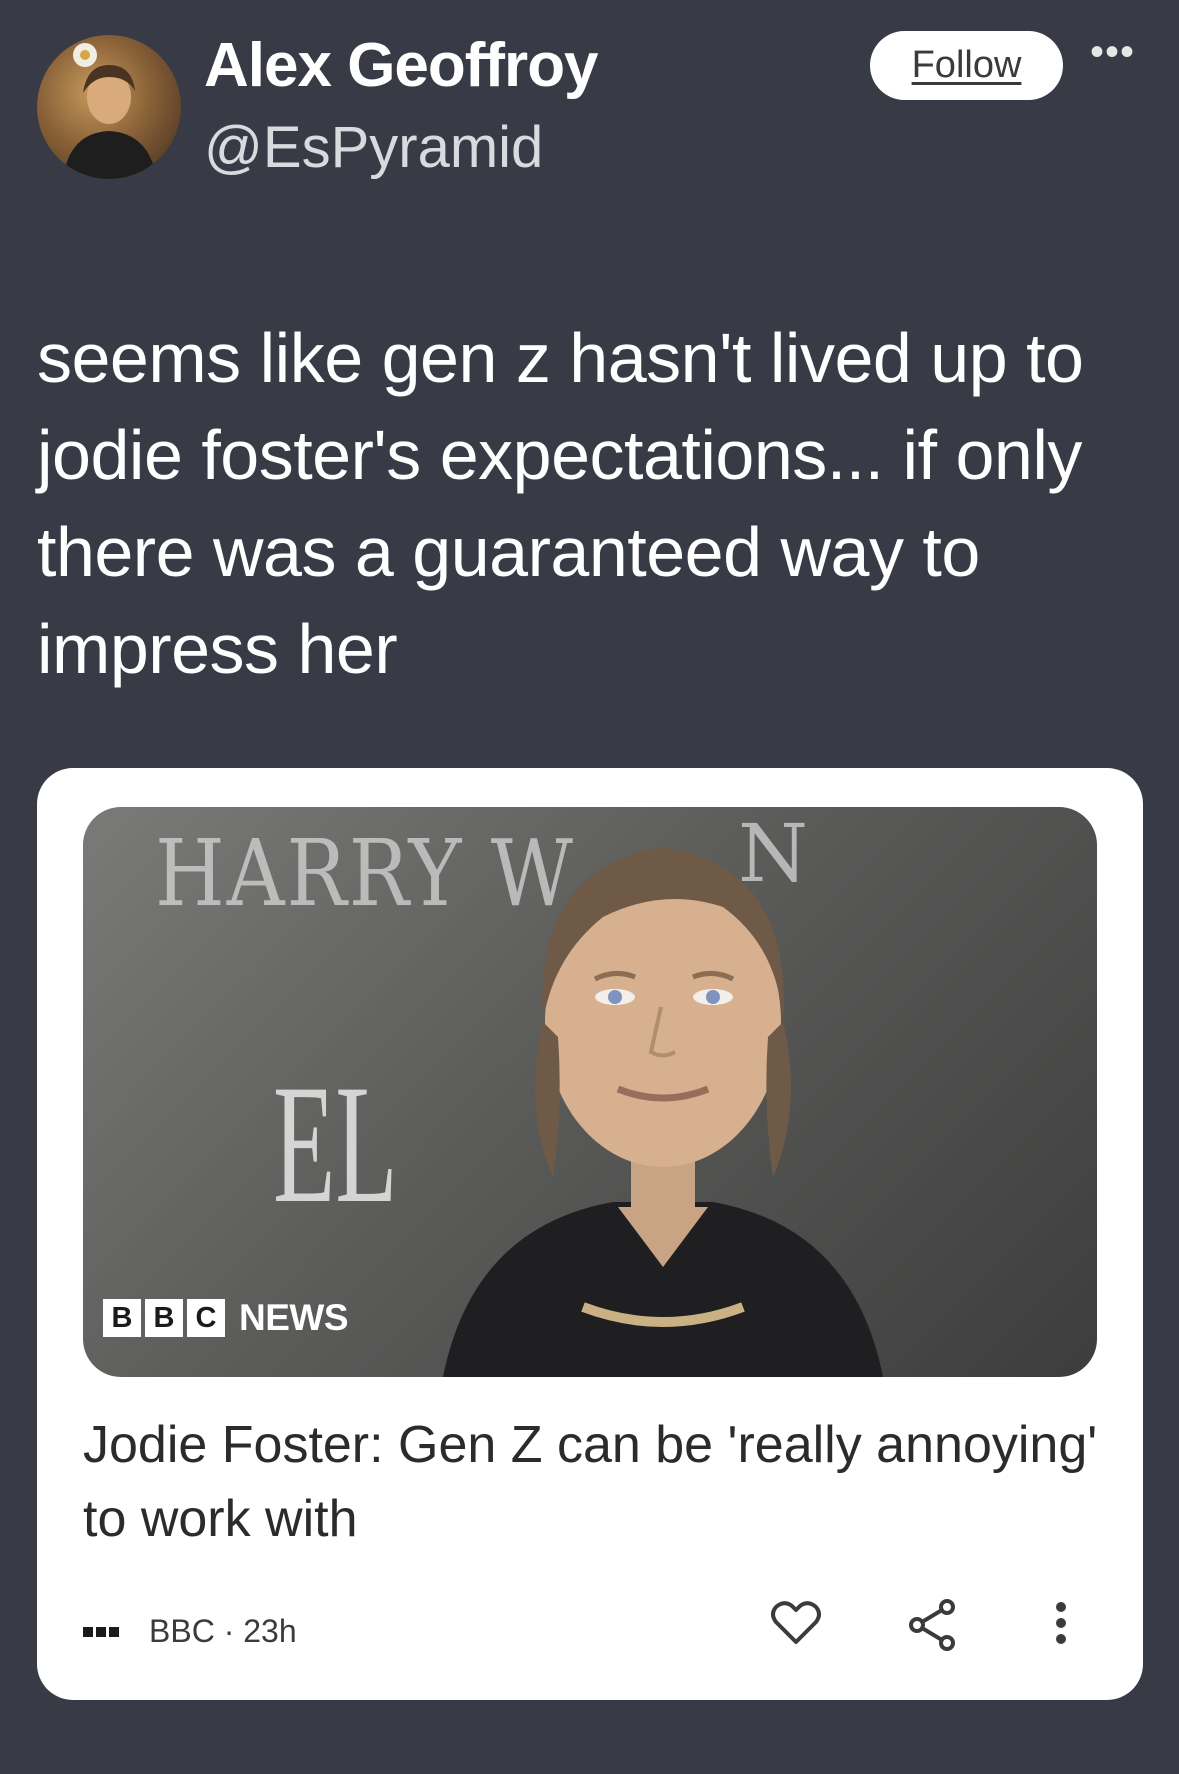 This screenshot has width=1179, height=1774. Describe the element at coordinates (932, 1625) in the screenshot. I see `share-icon` at that location.